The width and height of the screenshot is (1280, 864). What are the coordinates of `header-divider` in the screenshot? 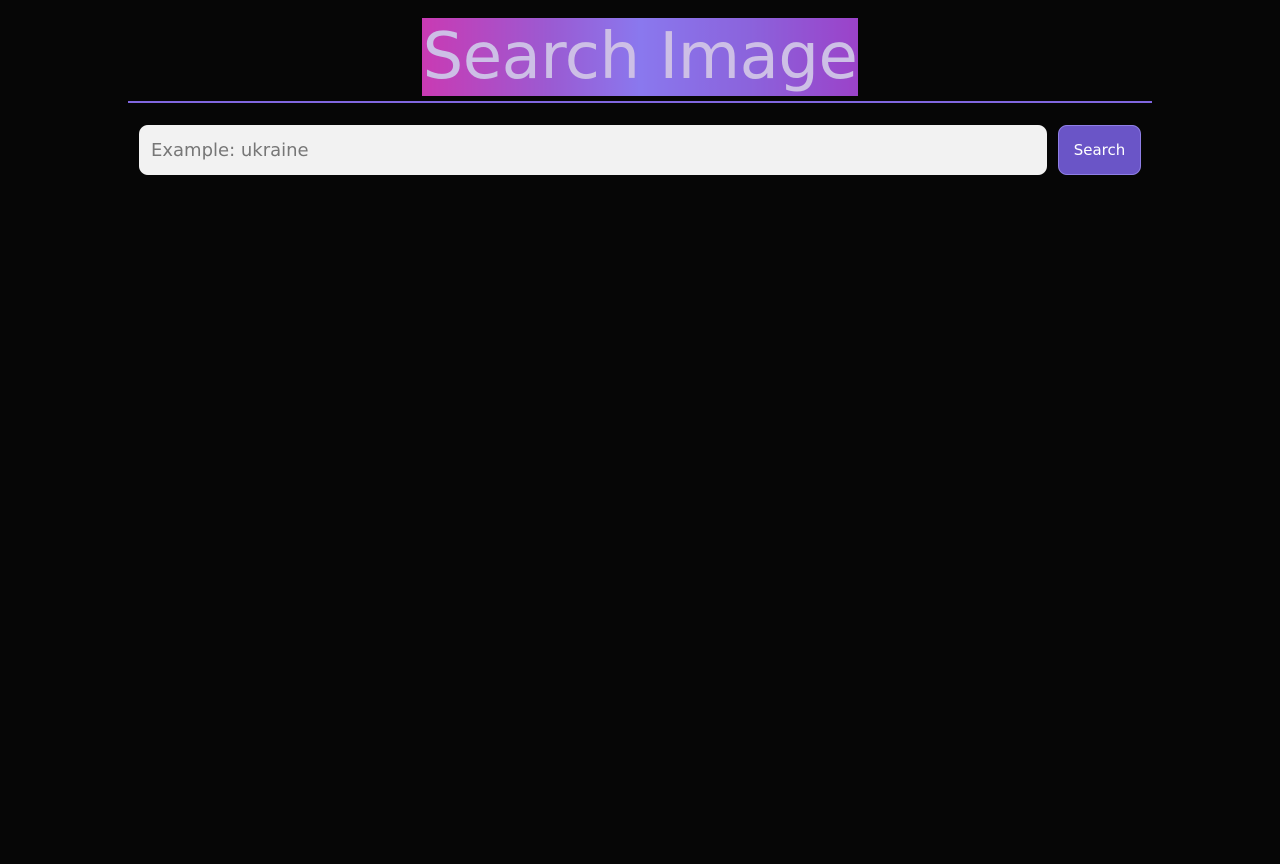 It's located at (640, 102).